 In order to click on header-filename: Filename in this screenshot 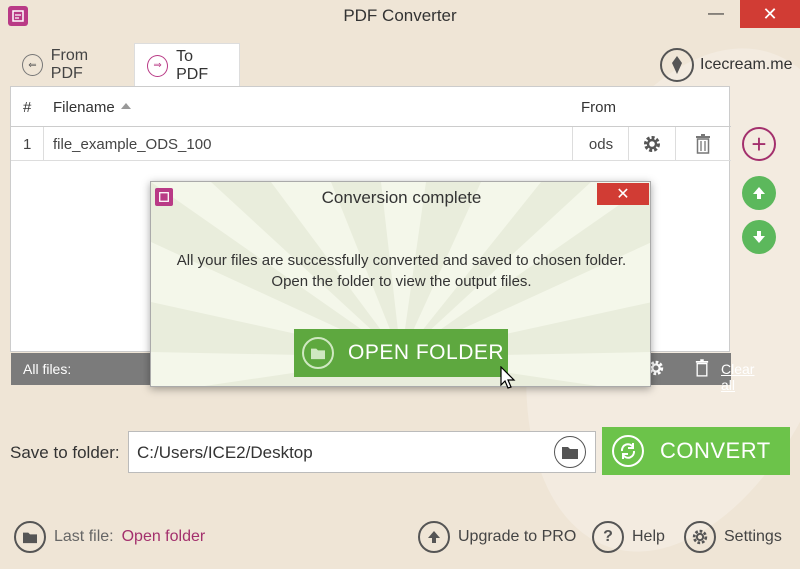, I will do `click(92, 107)`.